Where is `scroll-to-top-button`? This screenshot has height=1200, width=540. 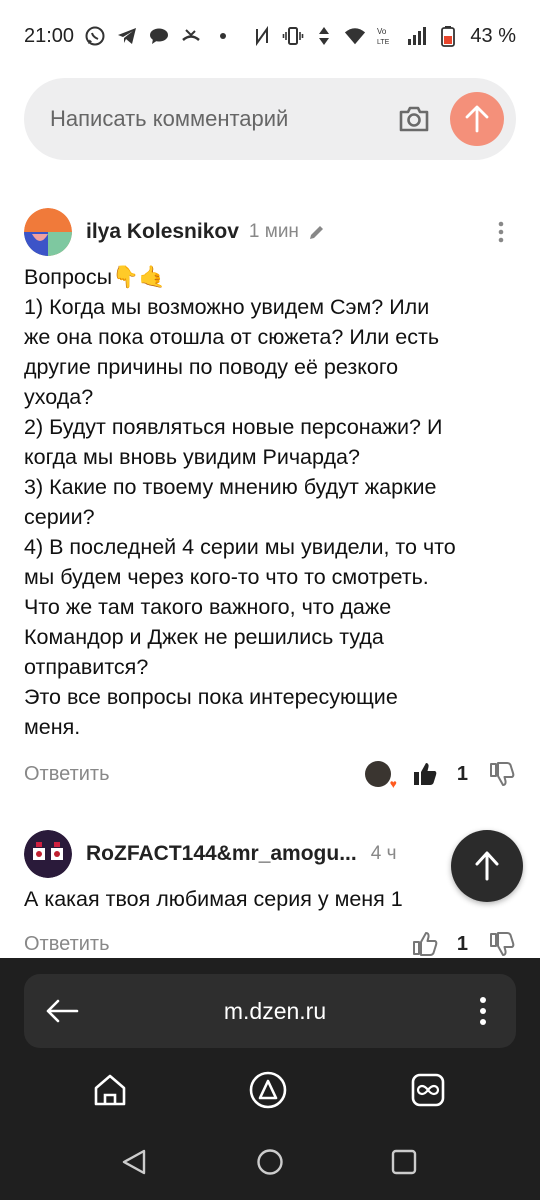
scroll-to-top-button is located at coordinates (487, 866).